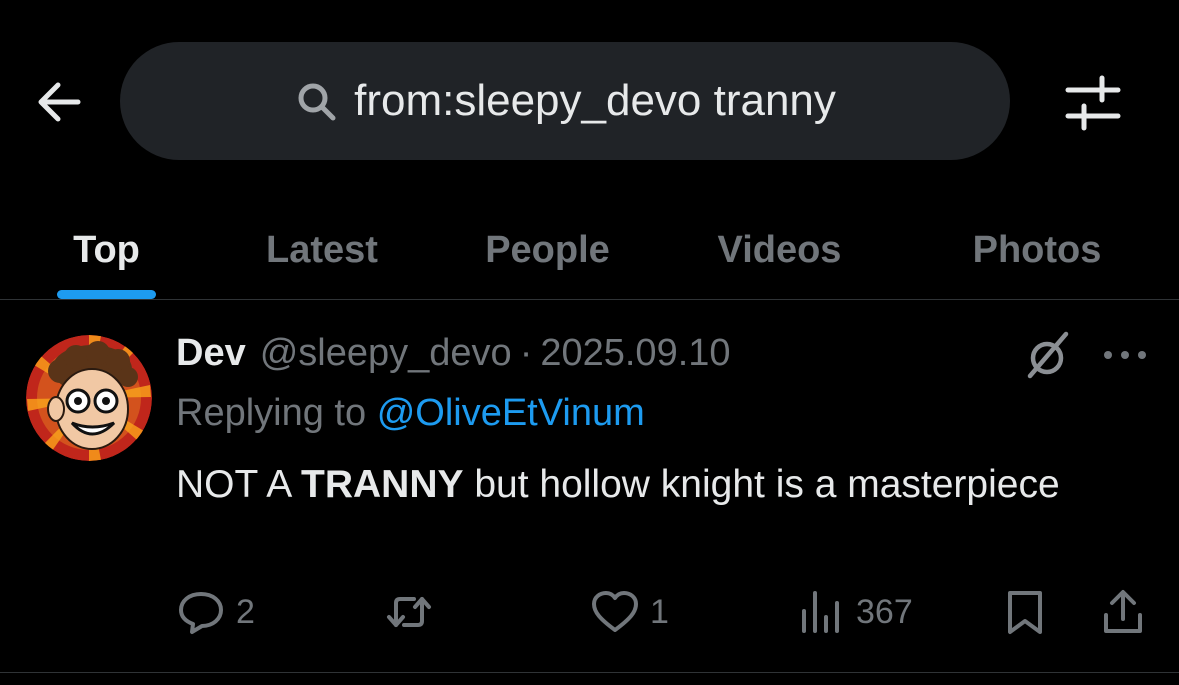 The height and width of the screenshot is (685, 1179). I want to click on active-tab-indicator, so click(106, 294).